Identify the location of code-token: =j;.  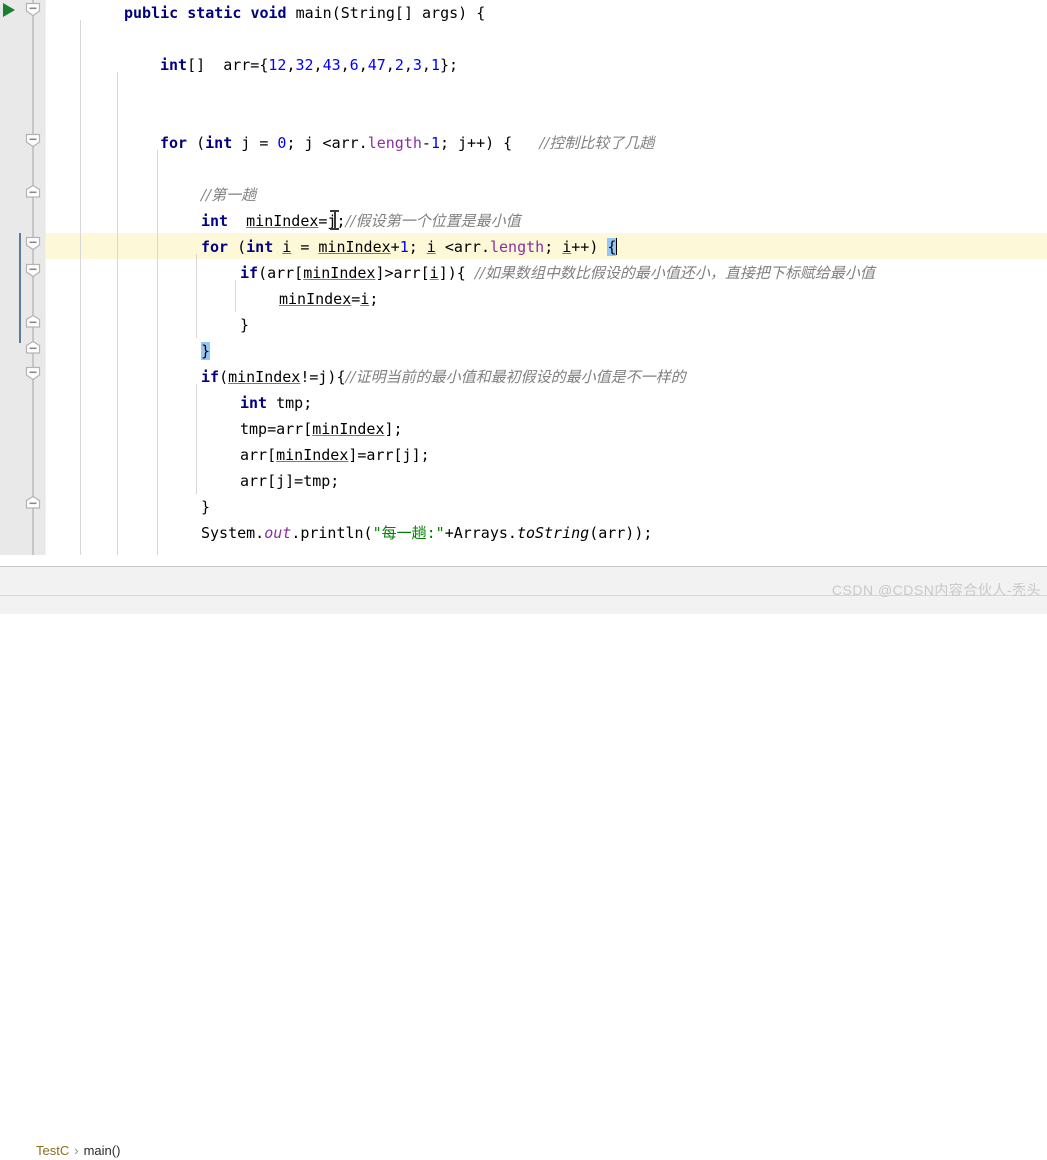
(332, 221).